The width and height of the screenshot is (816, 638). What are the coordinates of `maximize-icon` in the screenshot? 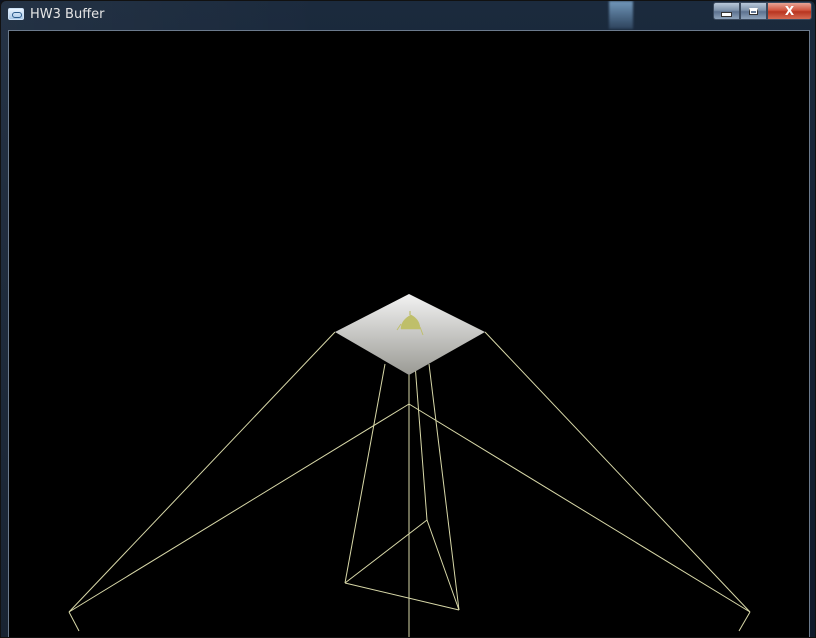 It's located at (753, 11).